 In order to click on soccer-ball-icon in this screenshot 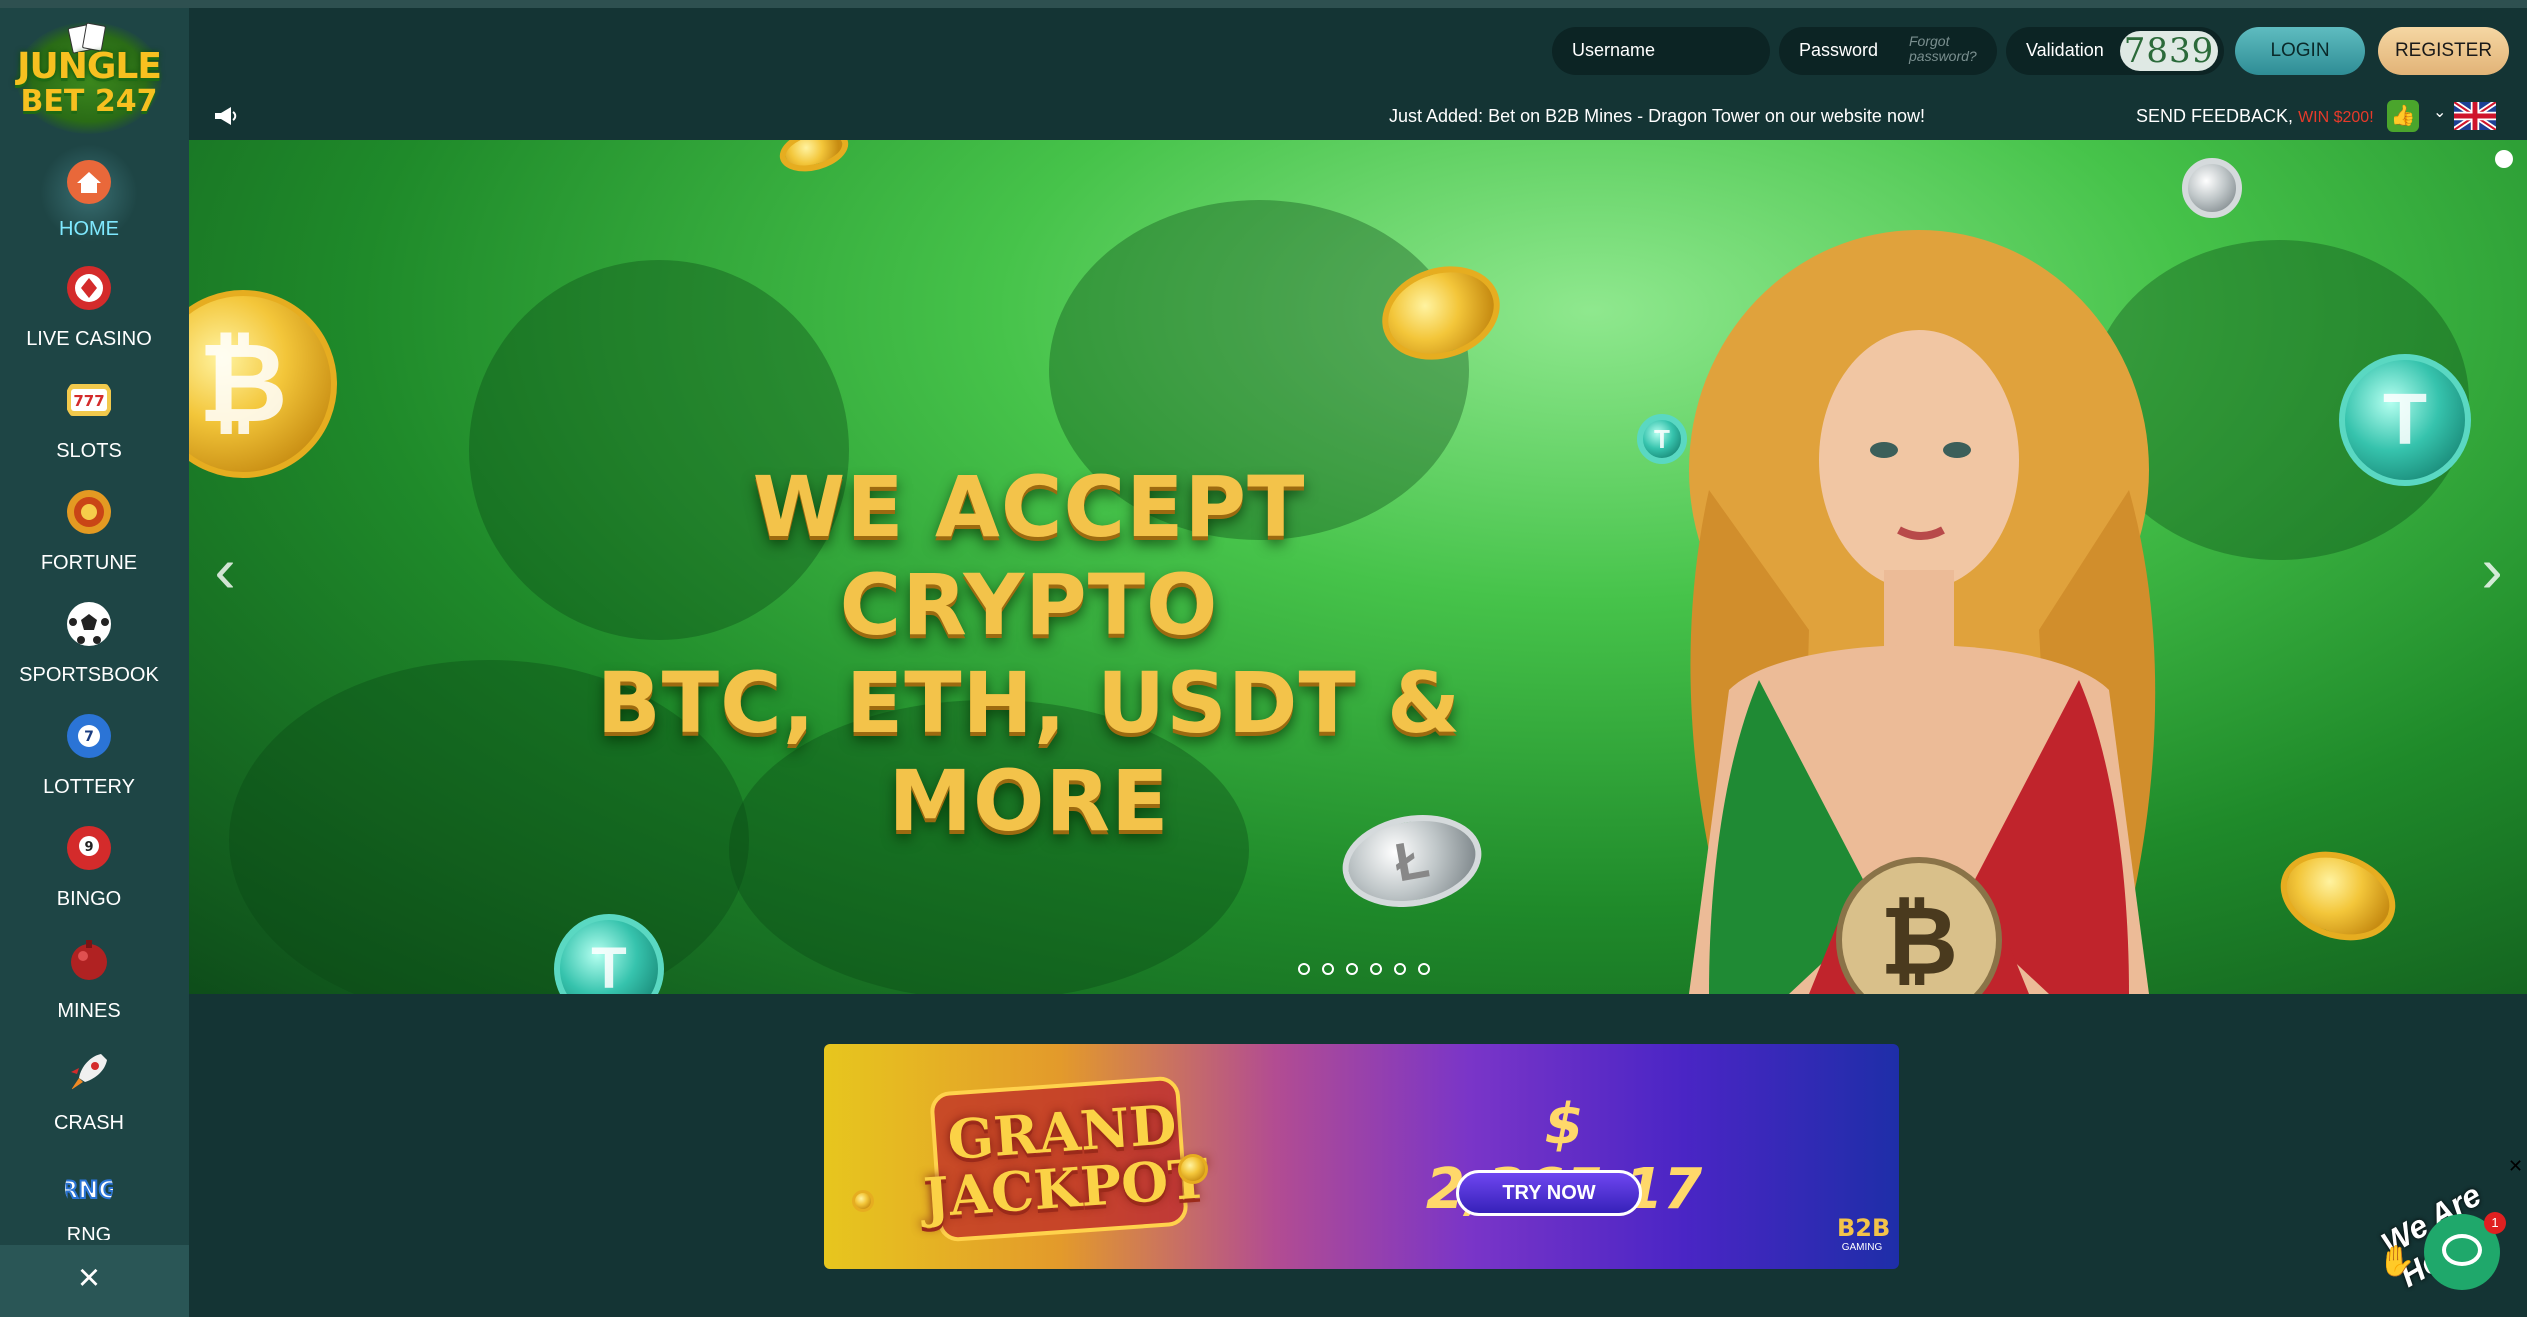, I will do `click(89, 624)`.